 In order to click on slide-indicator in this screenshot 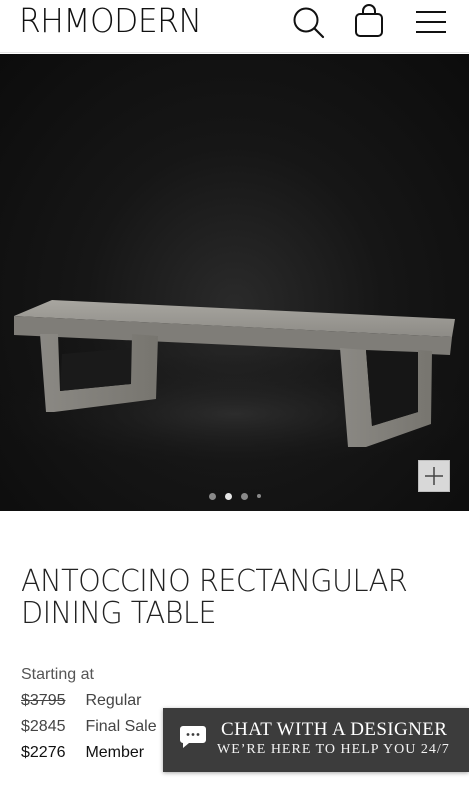, I will do `click(234, 496)`.